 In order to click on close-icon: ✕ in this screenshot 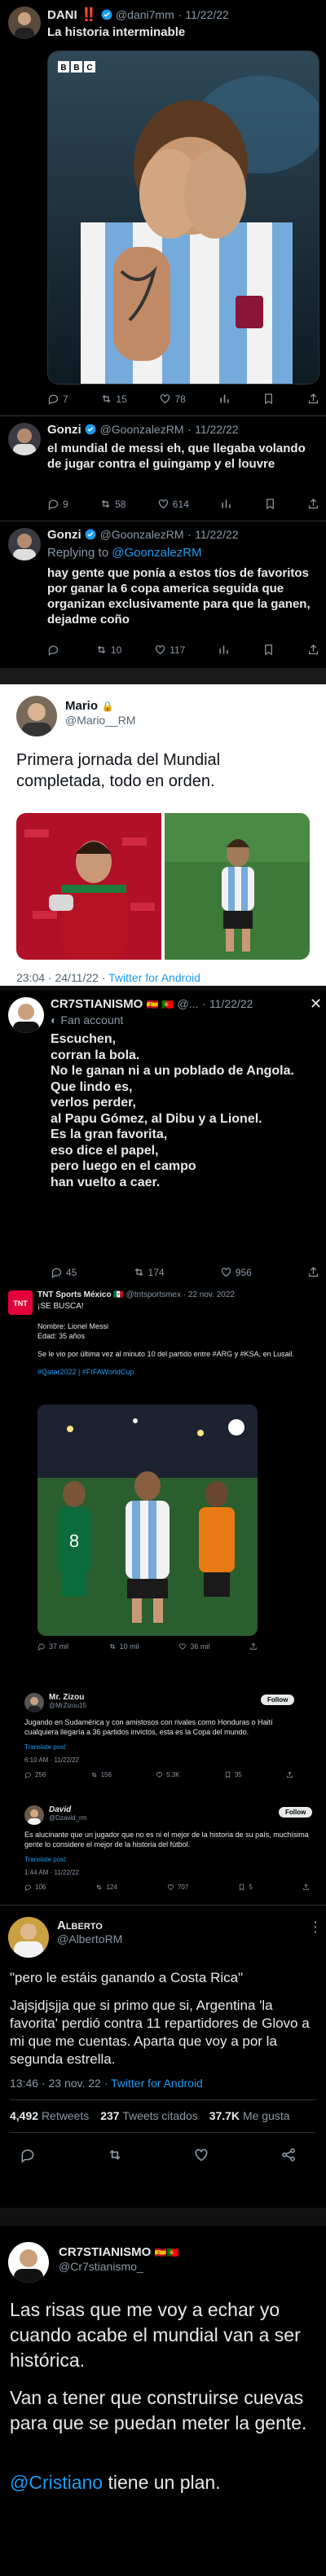, I will do `click(316, 1004)`.